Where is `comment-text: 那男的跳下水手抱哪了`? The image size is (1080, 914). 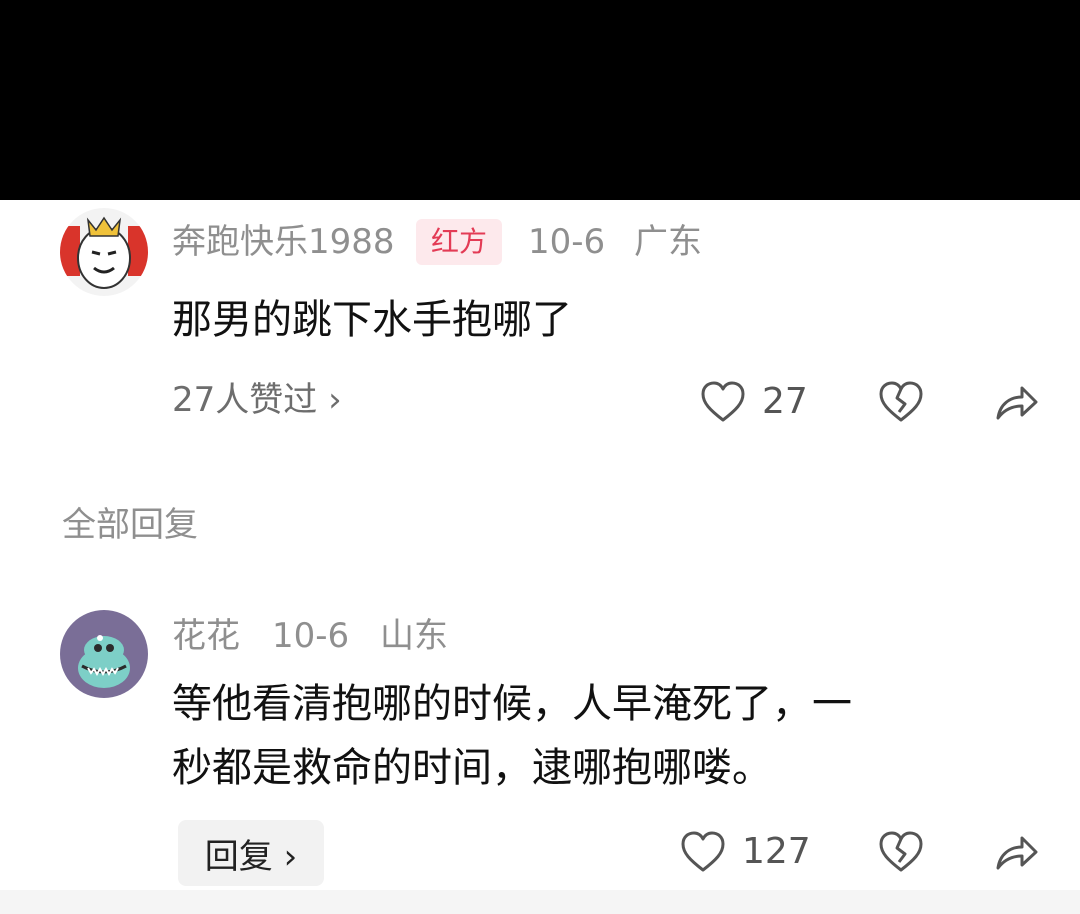
comment-text: 那男的跳下水手抱哪了 is located at coordinates (372, 320).